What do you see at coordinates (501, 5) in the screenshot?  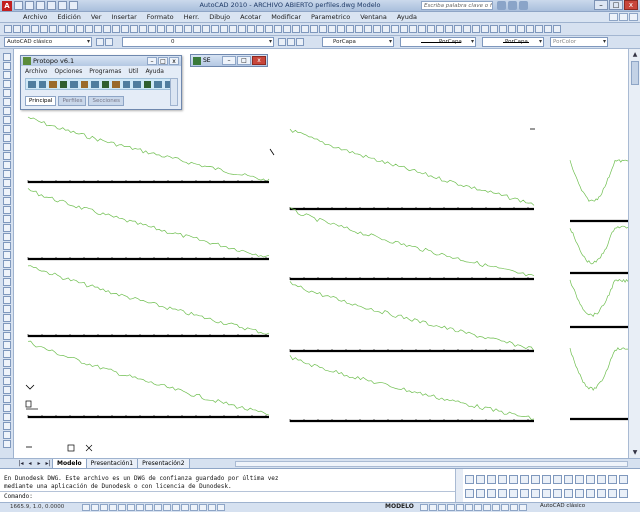 I see `search-icon` at bounding box center [501, 5].